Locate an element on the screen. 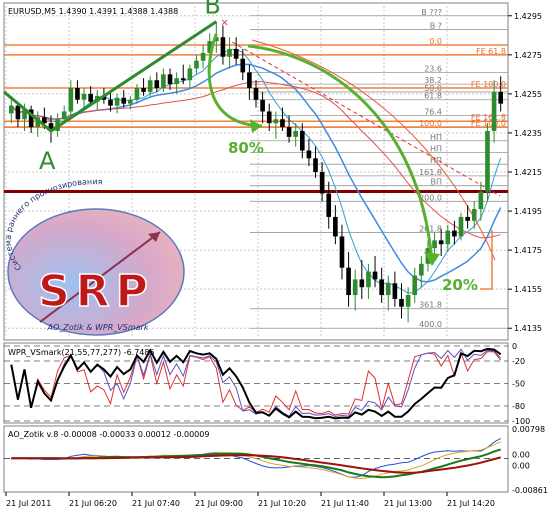 The width and height of the screenshot is (550, 514). fib-level-label: 0.0 is located at coordinates (435, 41).